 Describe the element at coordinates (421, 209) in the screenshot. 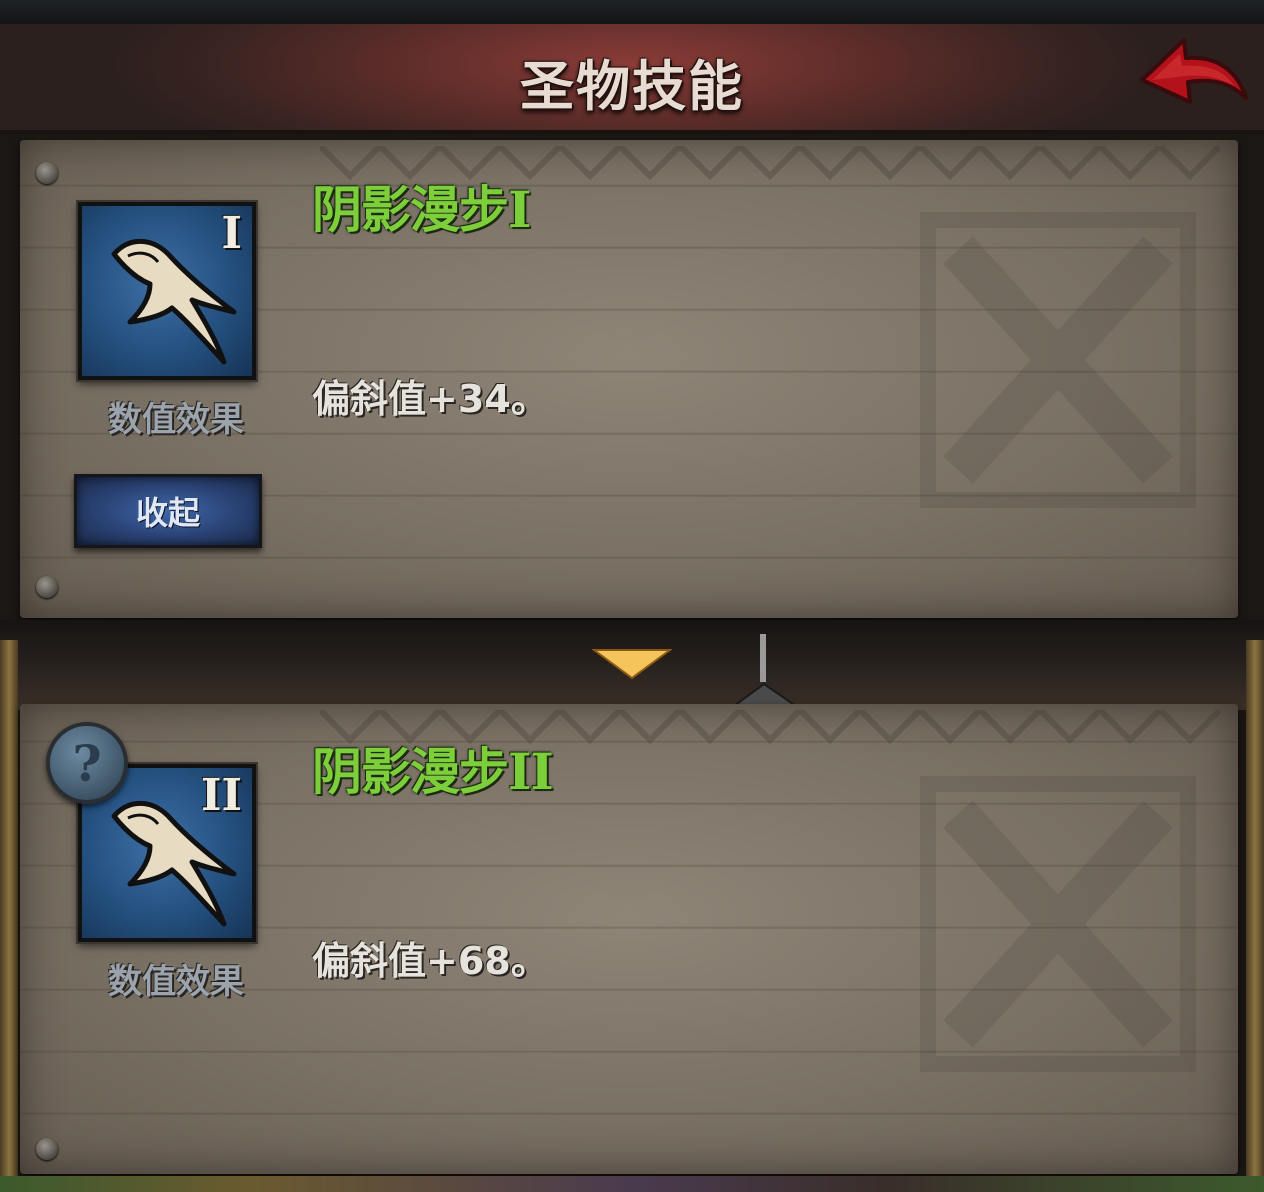

I see `skill-name: 阴影漫步I` at that location.